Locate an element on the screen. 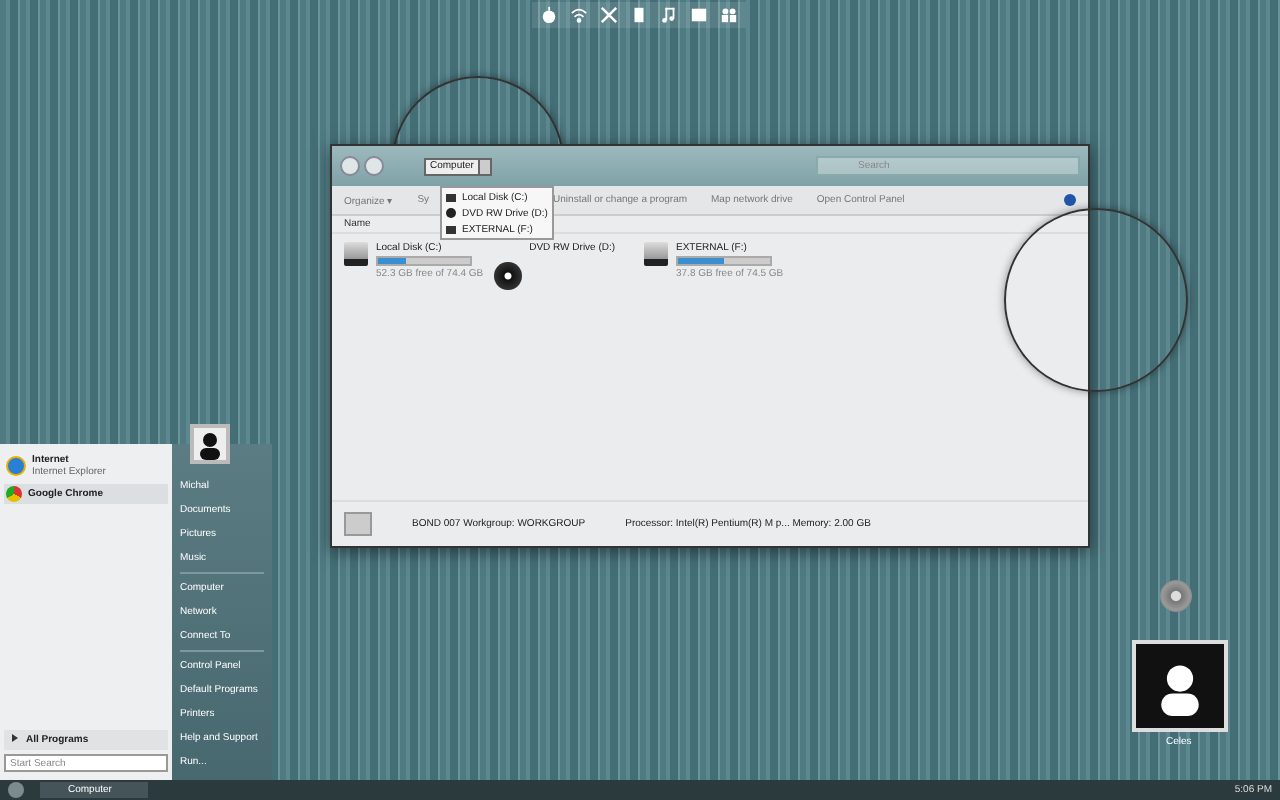  forward-button is located at coordinates (374, 166).